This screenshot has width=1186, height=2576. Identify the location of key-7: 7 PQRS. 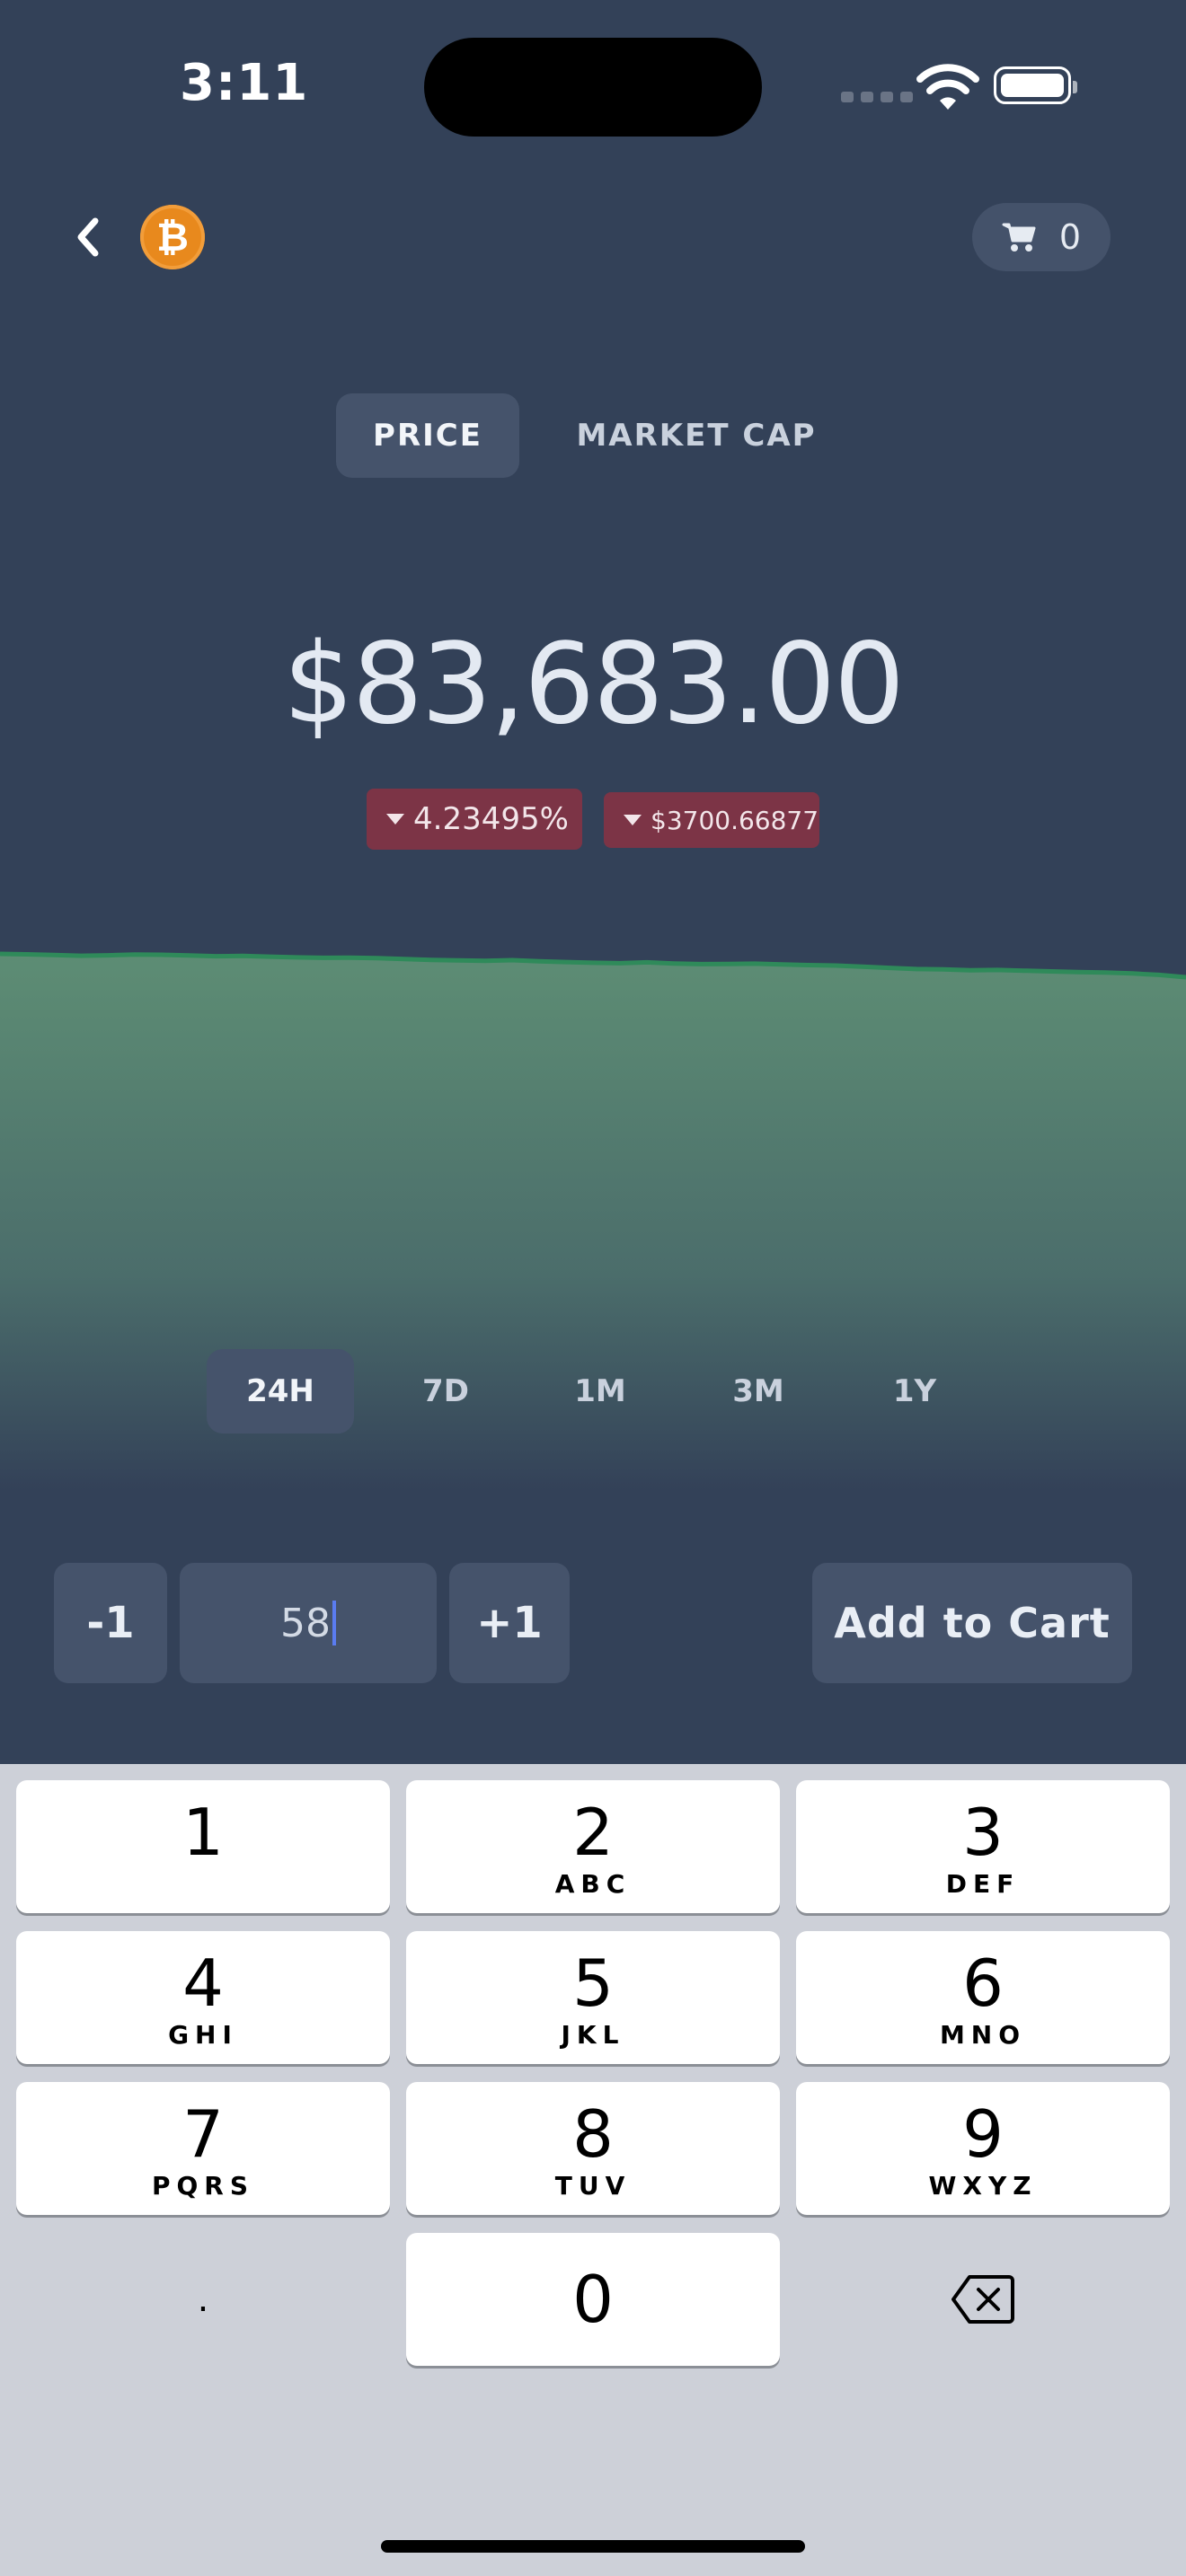
(203, 2148).